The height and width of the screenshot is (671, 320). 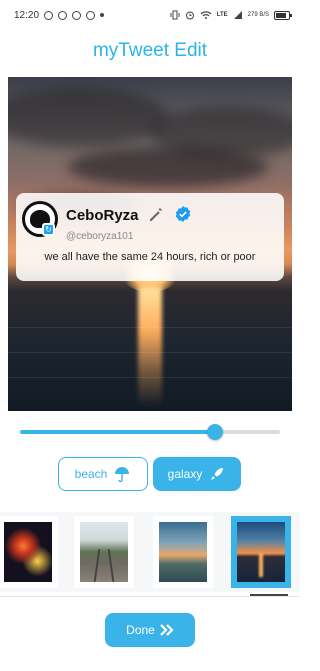 I want to click on thumbnail-sunset, so click(x=261, y=552).